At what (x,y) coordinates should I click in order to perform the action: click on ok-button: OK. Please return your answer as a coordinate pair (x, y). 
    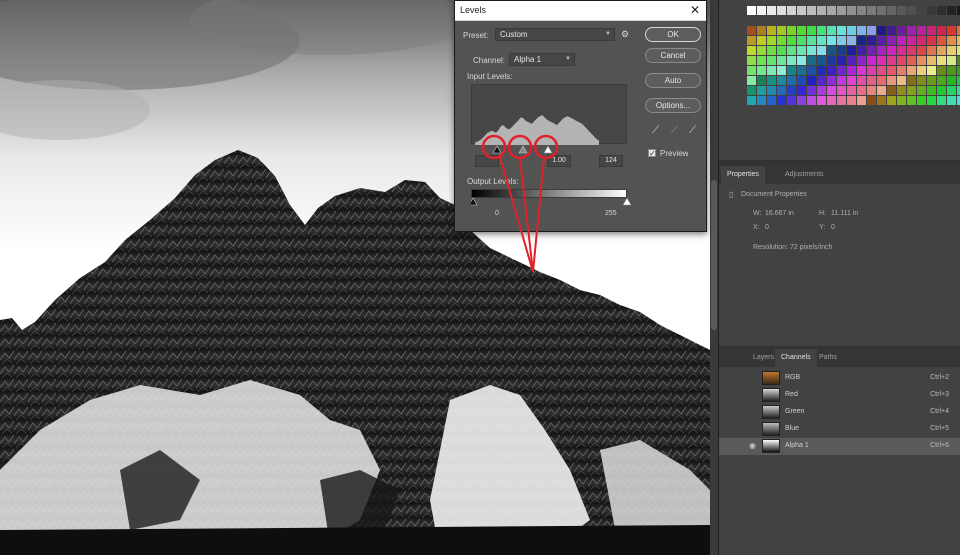
    Looking at the image, I should click on (673, 34).